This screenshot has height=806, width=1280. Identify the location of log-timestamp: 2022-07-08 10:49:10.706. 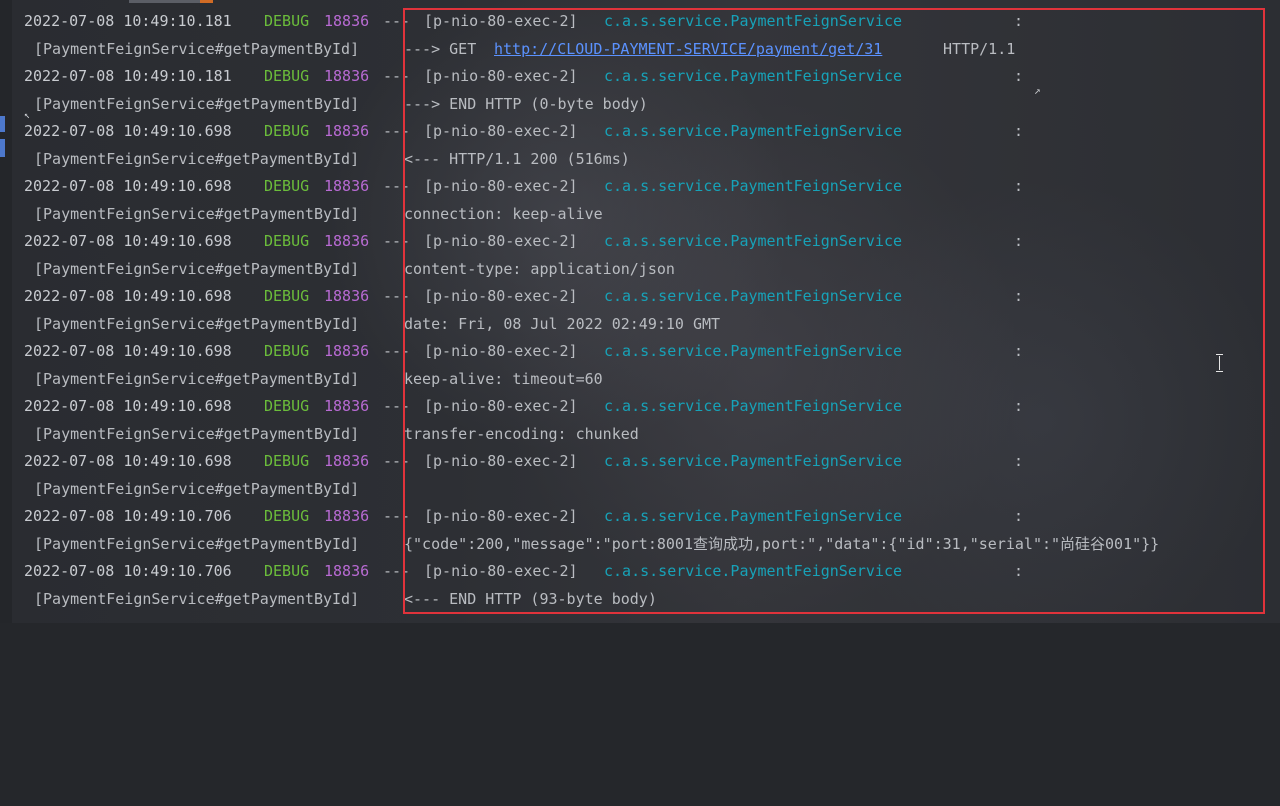
(128, 571).